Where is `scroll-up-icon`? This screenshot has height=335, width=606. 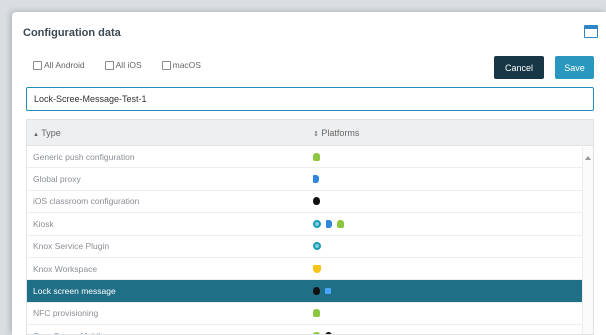 scroll-up-icon is located at coordinates (588, 158).